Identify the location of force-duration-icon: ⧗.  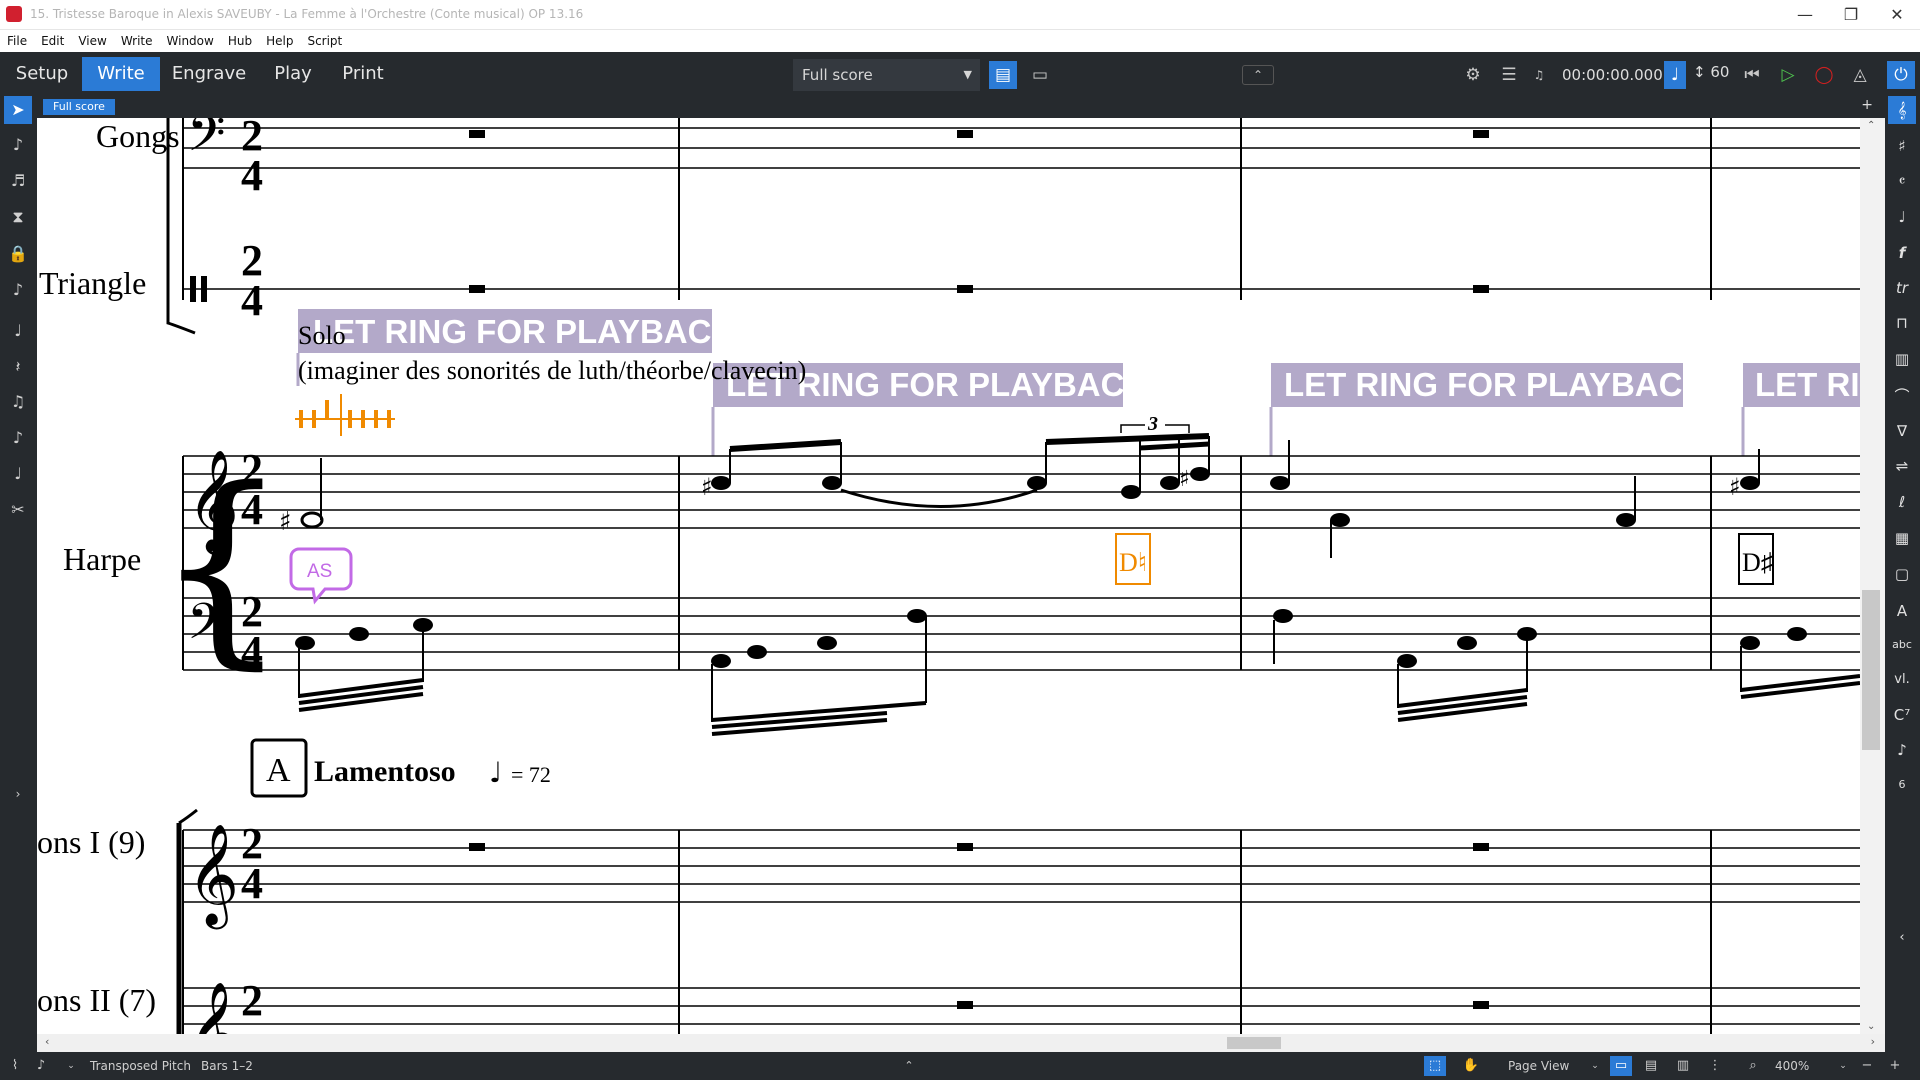
(18, 217).